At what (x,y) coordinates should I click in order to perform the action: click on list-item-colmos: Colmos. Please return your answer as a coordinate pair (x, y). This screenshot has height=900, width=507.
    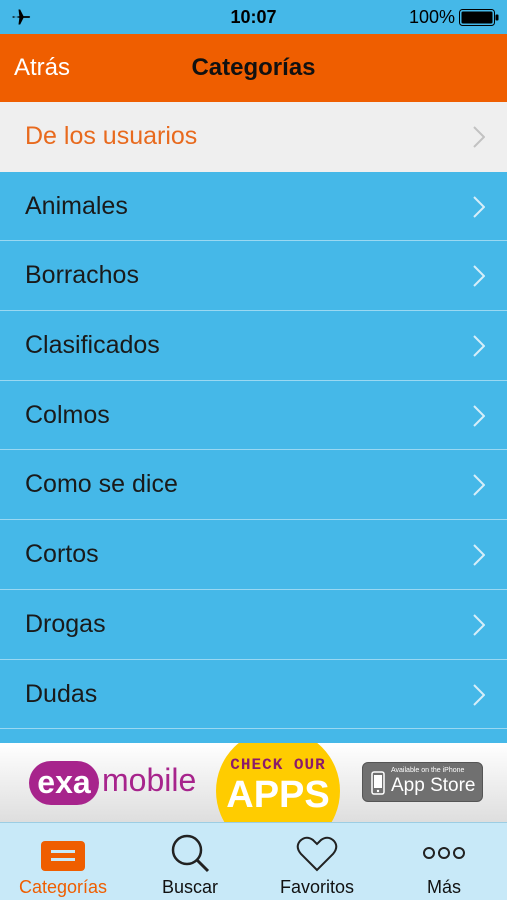
    Looking at the image, I should click on (253, 416).